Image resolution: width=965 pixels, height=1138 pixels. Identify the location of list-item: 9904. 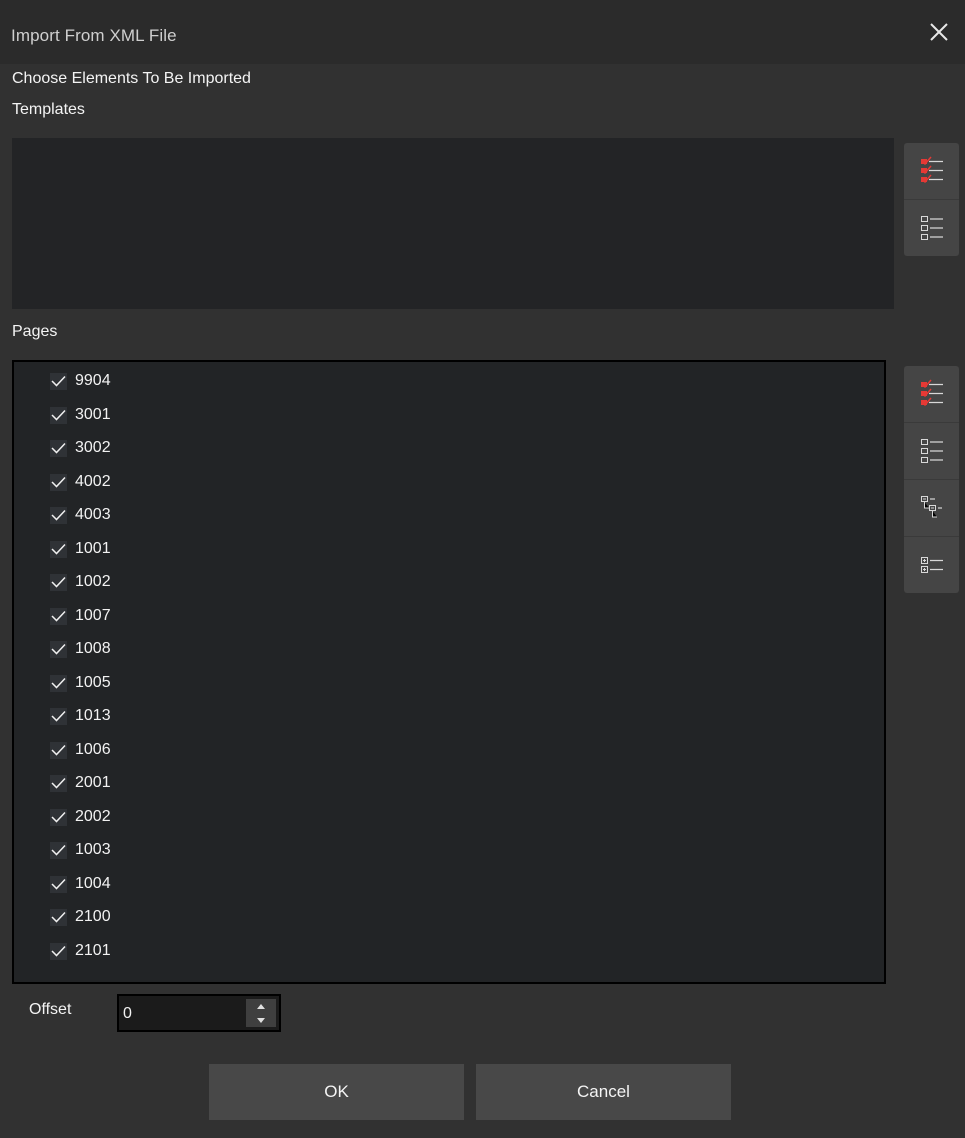
(80, 381).